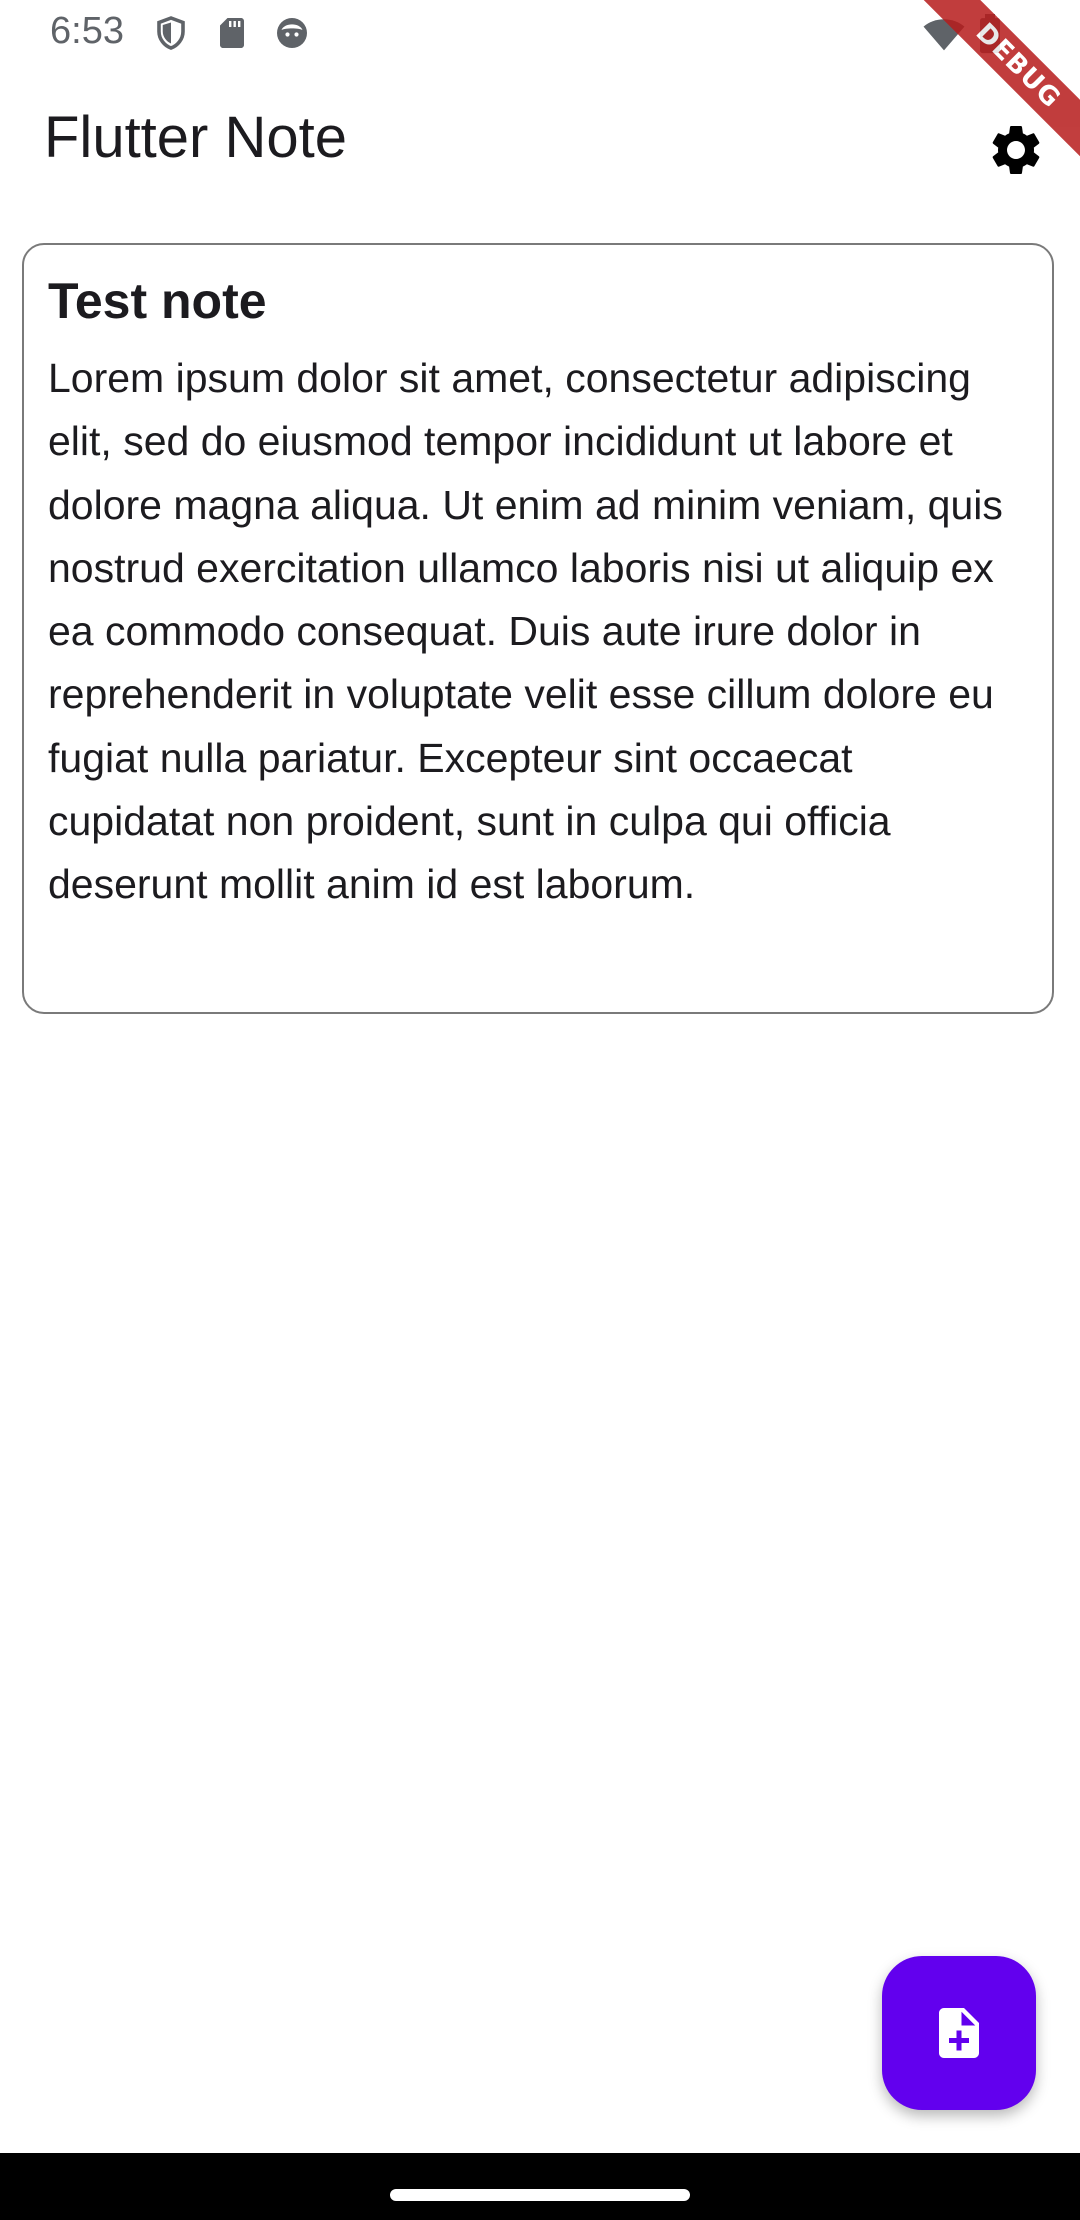 Image resolution: width=1080 pixels, height=2220 pixels. I want to click on page-title: Flutter Note, so click(195, 137).